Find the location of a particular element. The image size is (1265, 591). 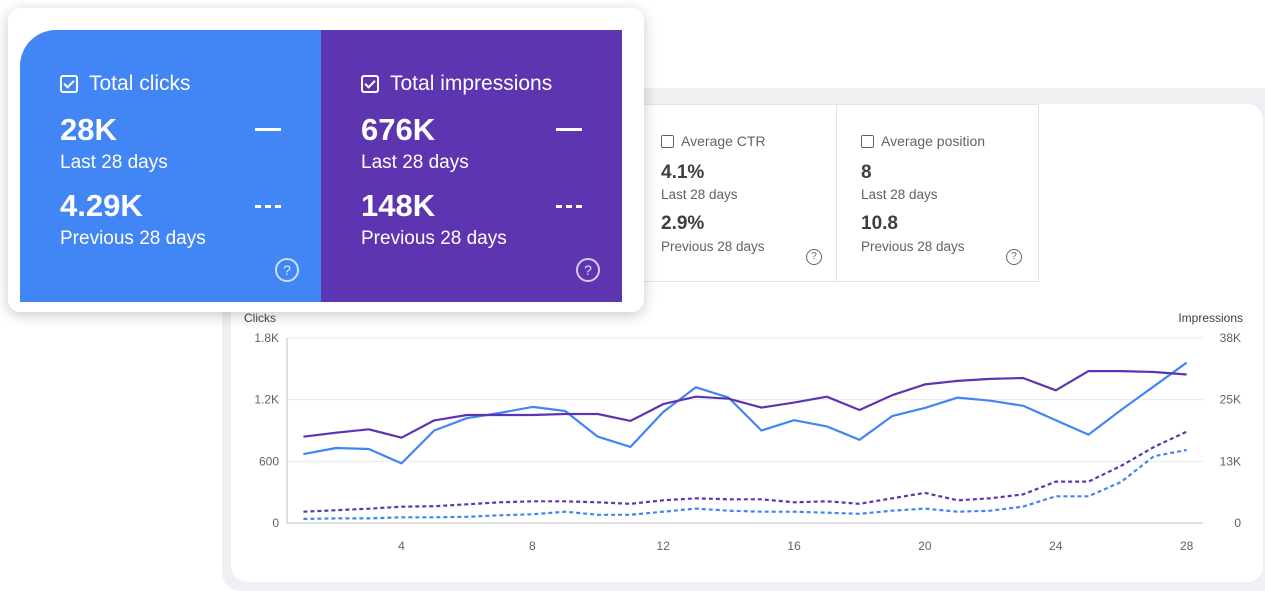

average-position-prev-value: 10.8 is located at coordinates (879, 223).